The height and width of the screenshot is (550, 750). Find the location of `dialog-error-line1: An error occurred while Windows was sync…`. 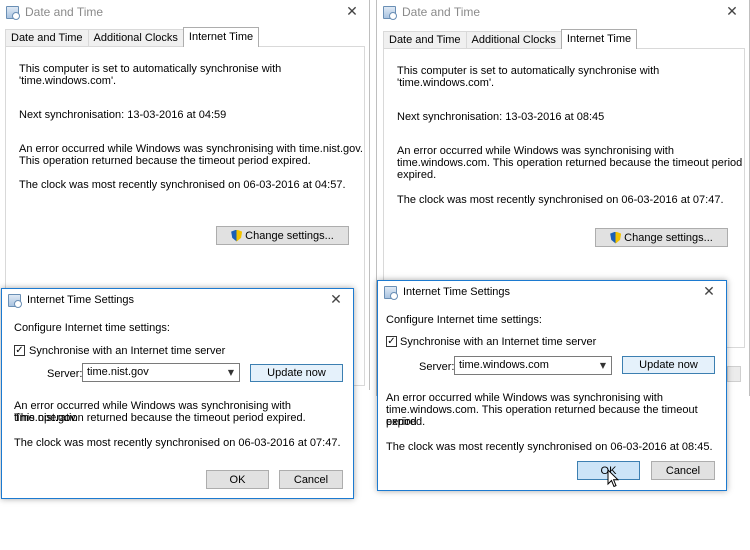

dialog-error-line1: An error occurred while Windows was sync… is located at coordinates (524, 398).